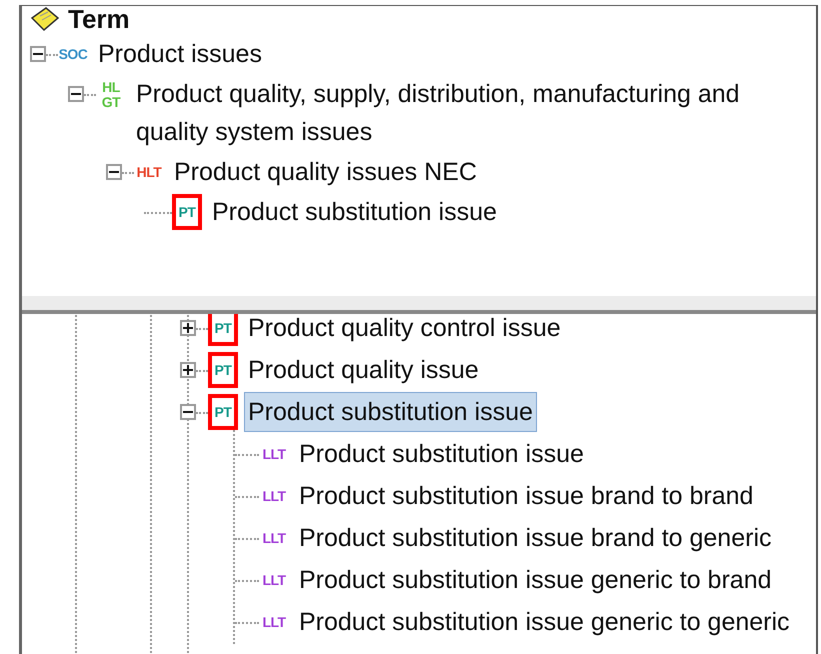 This screenshot has width=821, height=654. Describe the element at coordinates (149, 172) in the screenshot. I see `term-level-tag: HLT` at that location.